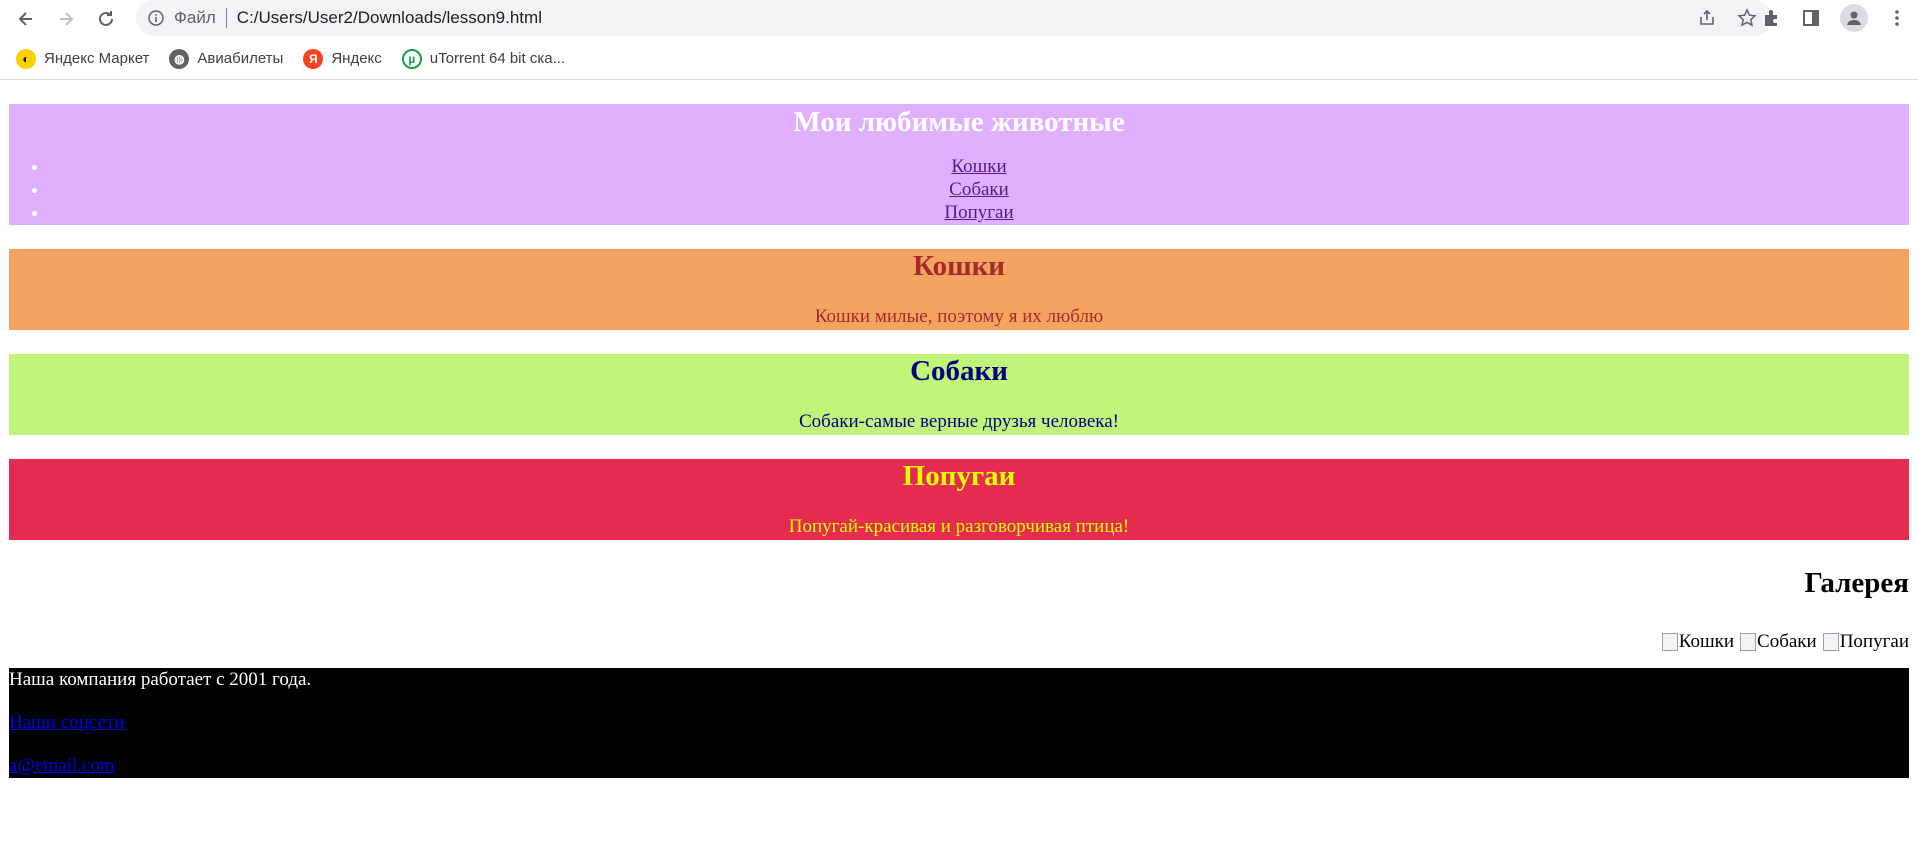 The height and width of the screenshot is (856, 1918). Describe the element at coordinates (959, 266) in the screenshot. I see `section-title: Кошки` at that location.